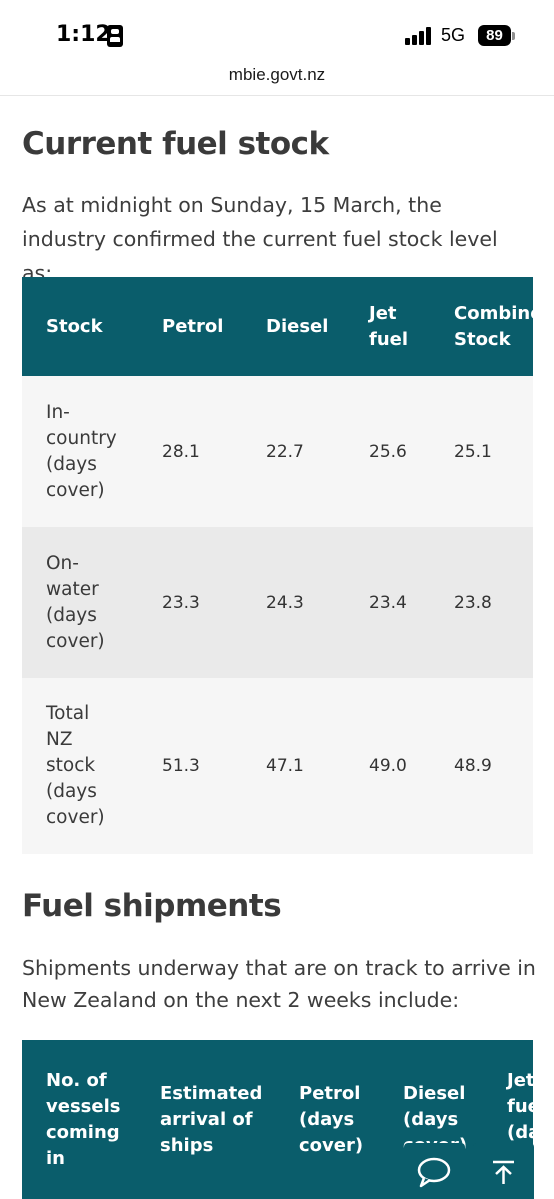  Describe the element at coordinates (175, 144) in the screenshot. I see `heading-current-fuel-stock: Current fuel stock` at that location.